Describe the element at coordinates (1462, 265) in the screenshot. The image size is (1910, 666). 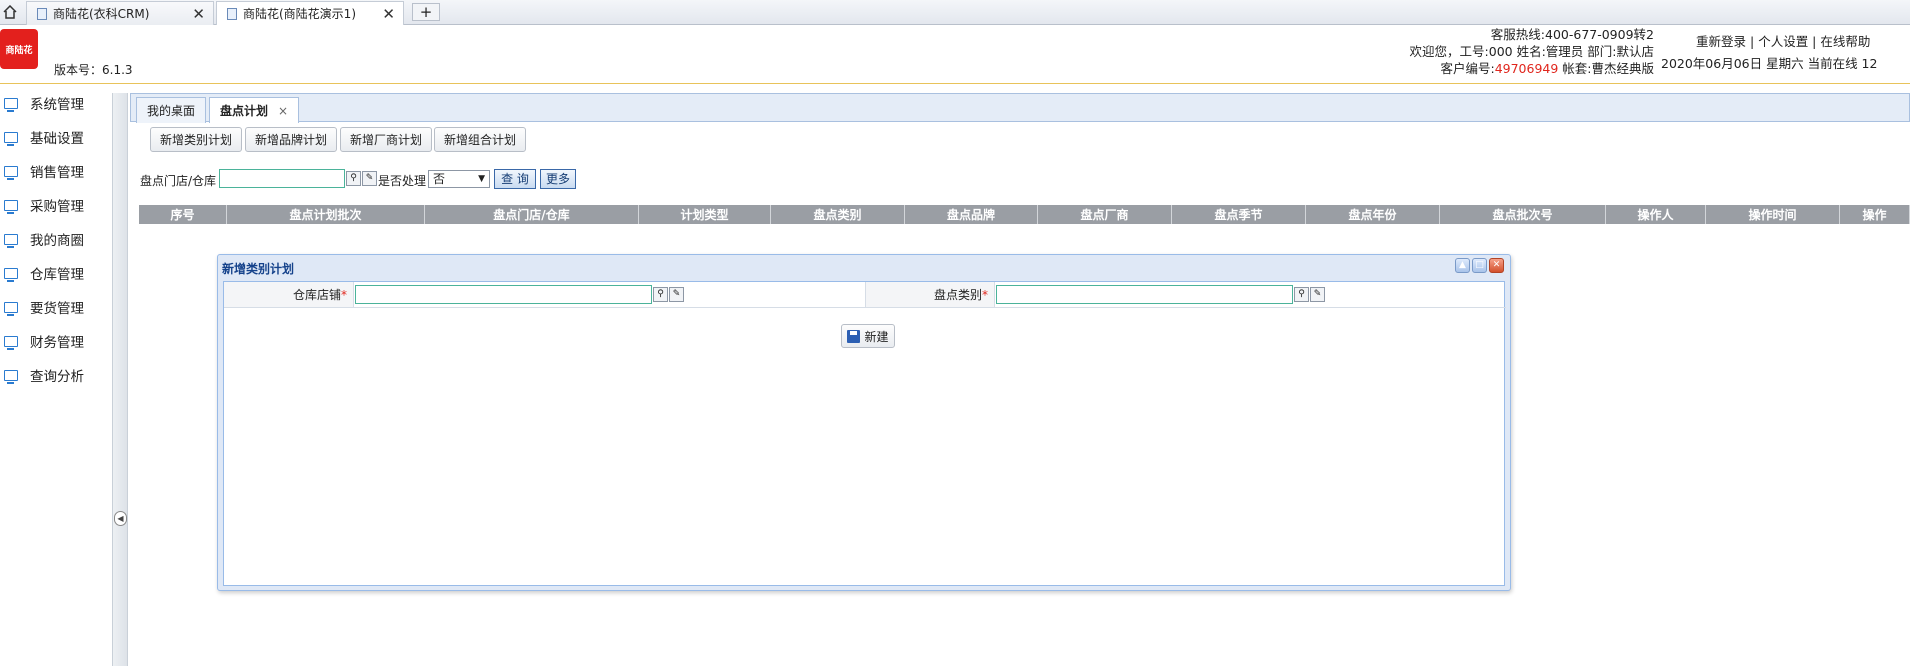
I see `collapse-icon: ▲` at that location.